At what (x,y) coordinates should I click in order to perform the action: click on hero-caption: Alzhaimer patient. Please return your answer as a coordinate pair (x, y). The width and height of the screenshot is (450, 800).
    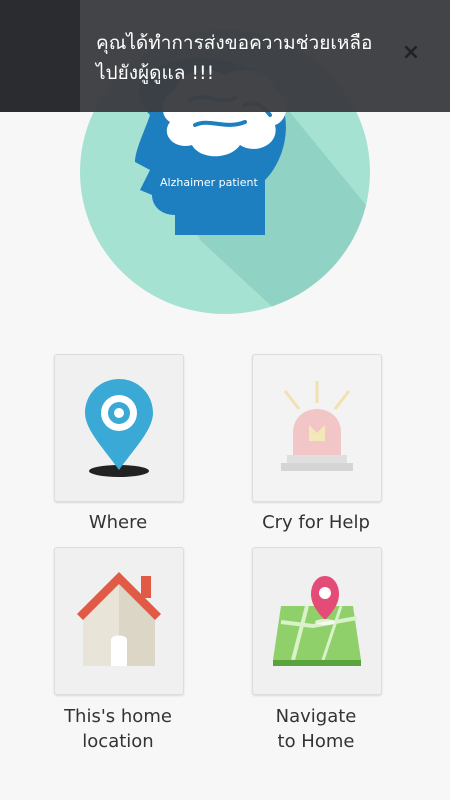
    Looking at the image, I should click on (209, 182).